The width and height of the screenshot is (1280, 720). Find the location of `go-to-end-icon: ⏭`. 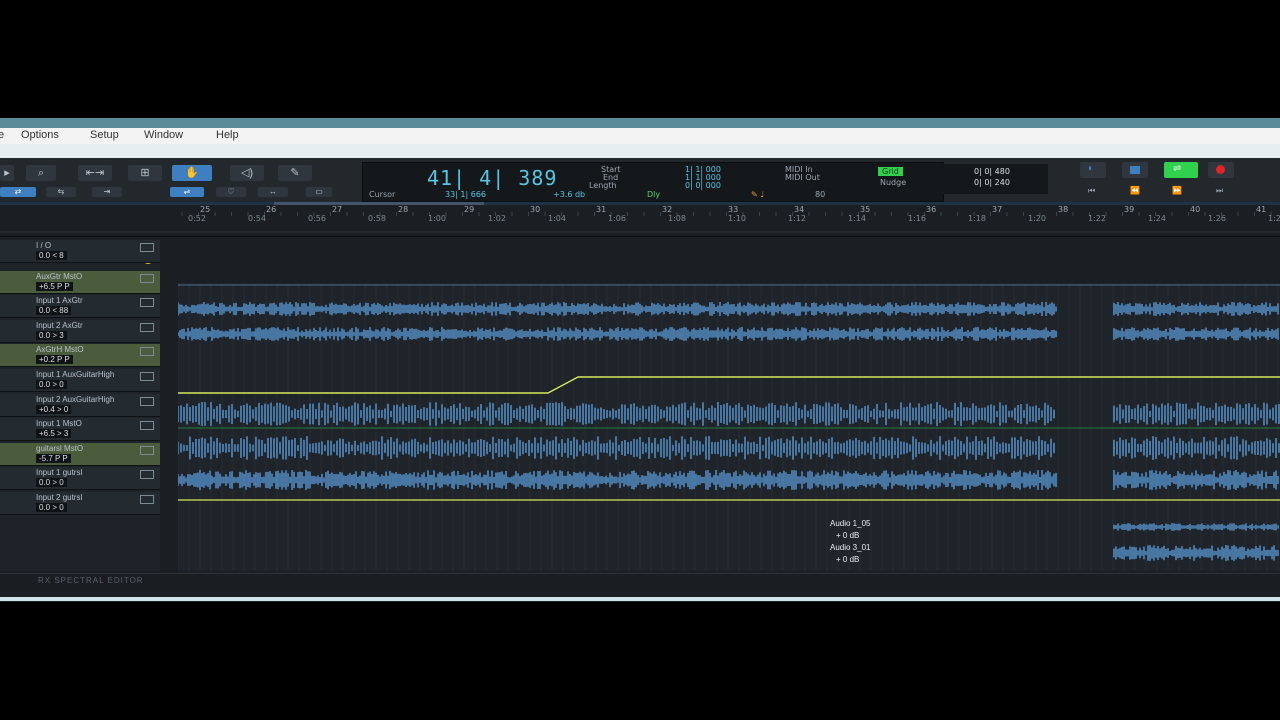

go-to-end-icon: ⏭ is located at coordinates (1219, 191).